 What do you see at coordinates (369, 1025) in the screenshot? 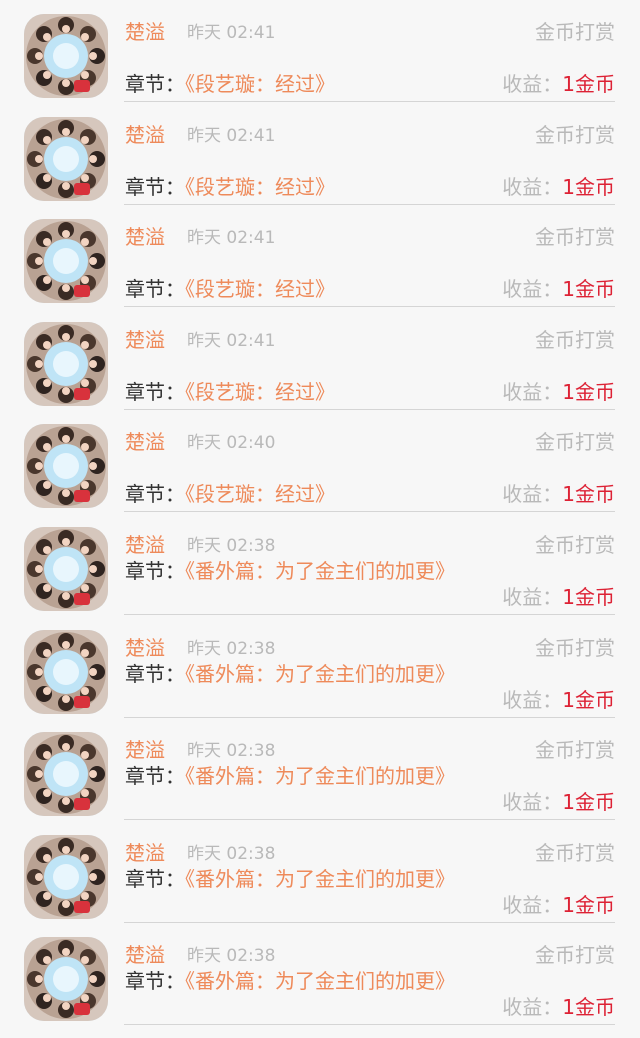
I see `row-divider` at bounding box center [369, 1025].